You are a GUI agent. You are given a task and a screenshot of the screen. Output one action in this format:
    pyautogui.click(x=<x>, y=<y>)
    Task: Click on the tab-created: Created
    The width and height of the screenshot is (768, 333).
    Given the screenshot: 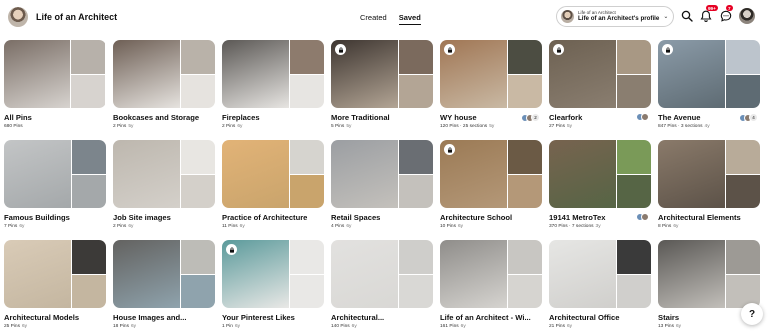 What is the action you would take?
    pyautogui.click(x=373, y=17)
    